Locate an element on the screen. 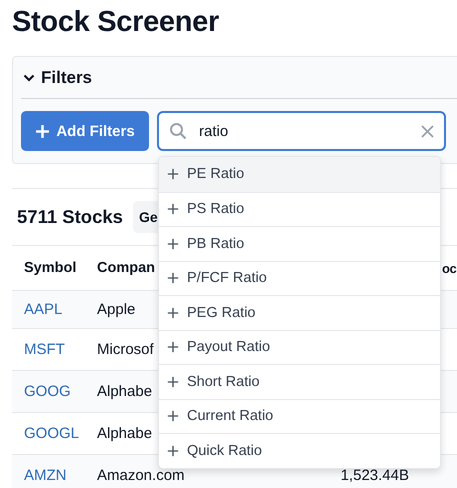  symbol-link: AAPL is located at coordinates (60, 309).